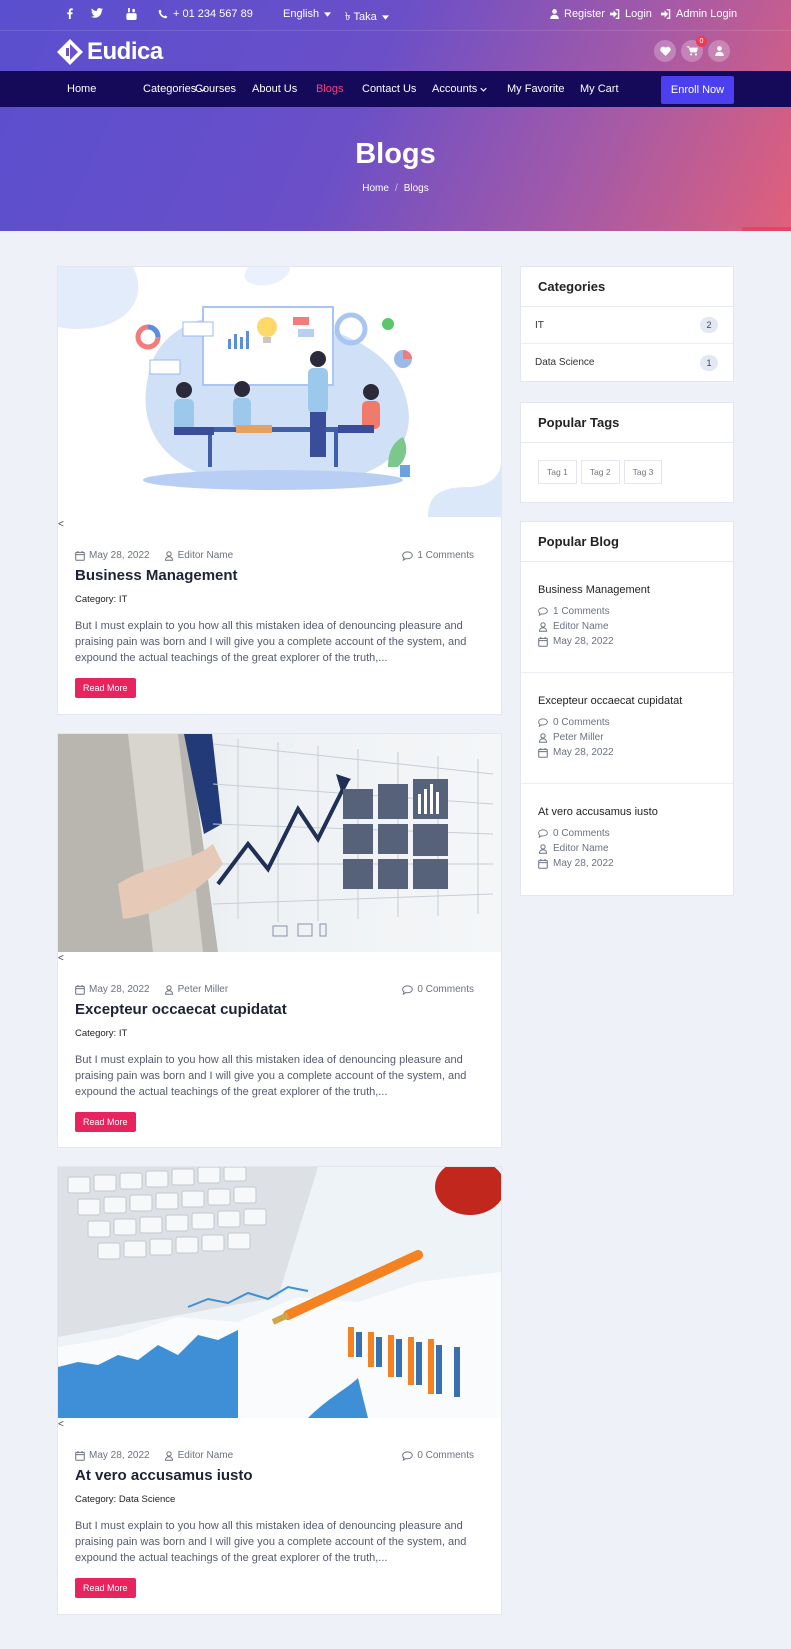 The height and width of the screenshot is (1649, 791). I want to click on post-image-business-chart, so click(279, 843).